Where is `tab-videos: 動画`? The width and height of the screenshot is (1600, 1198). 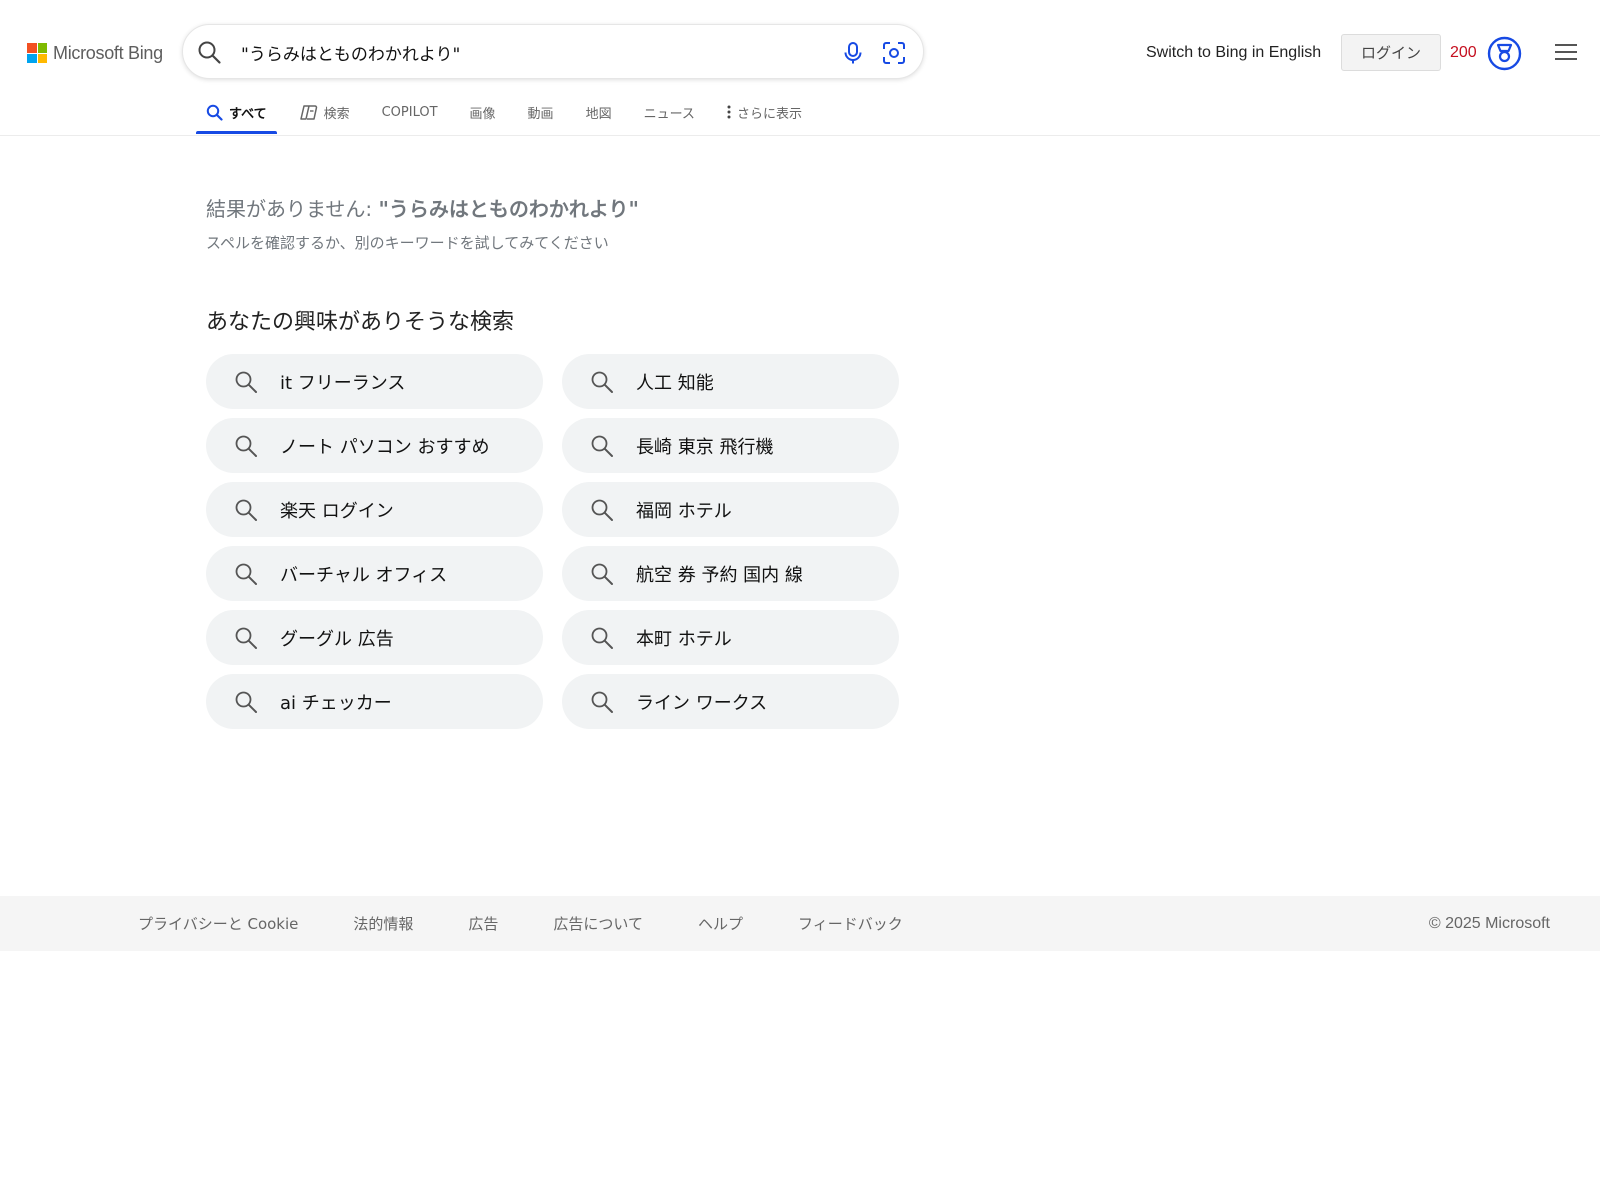
tab-videos: 動画 is located at coordinates (541, 112).